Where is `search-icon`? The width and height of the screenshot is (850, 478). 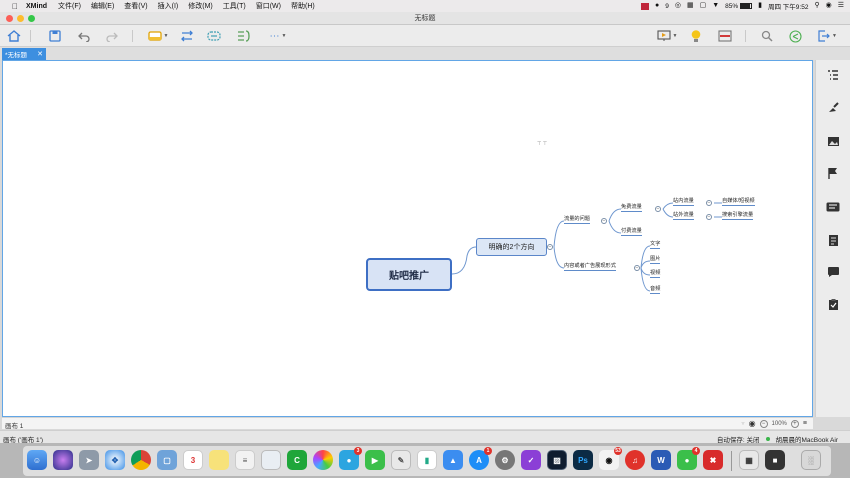
search-icon is located at coordinates (767, 36).